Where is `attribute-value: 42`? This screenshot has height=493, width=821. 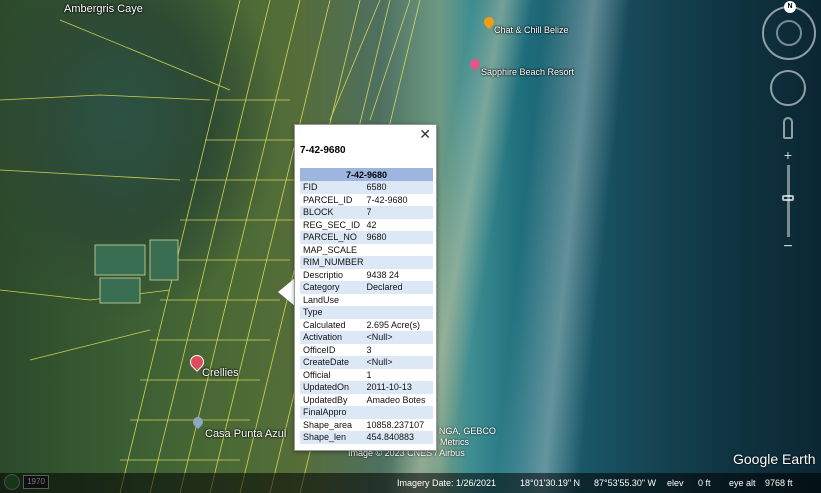
attribute-value: 42 is located at coordinates (371, 224).